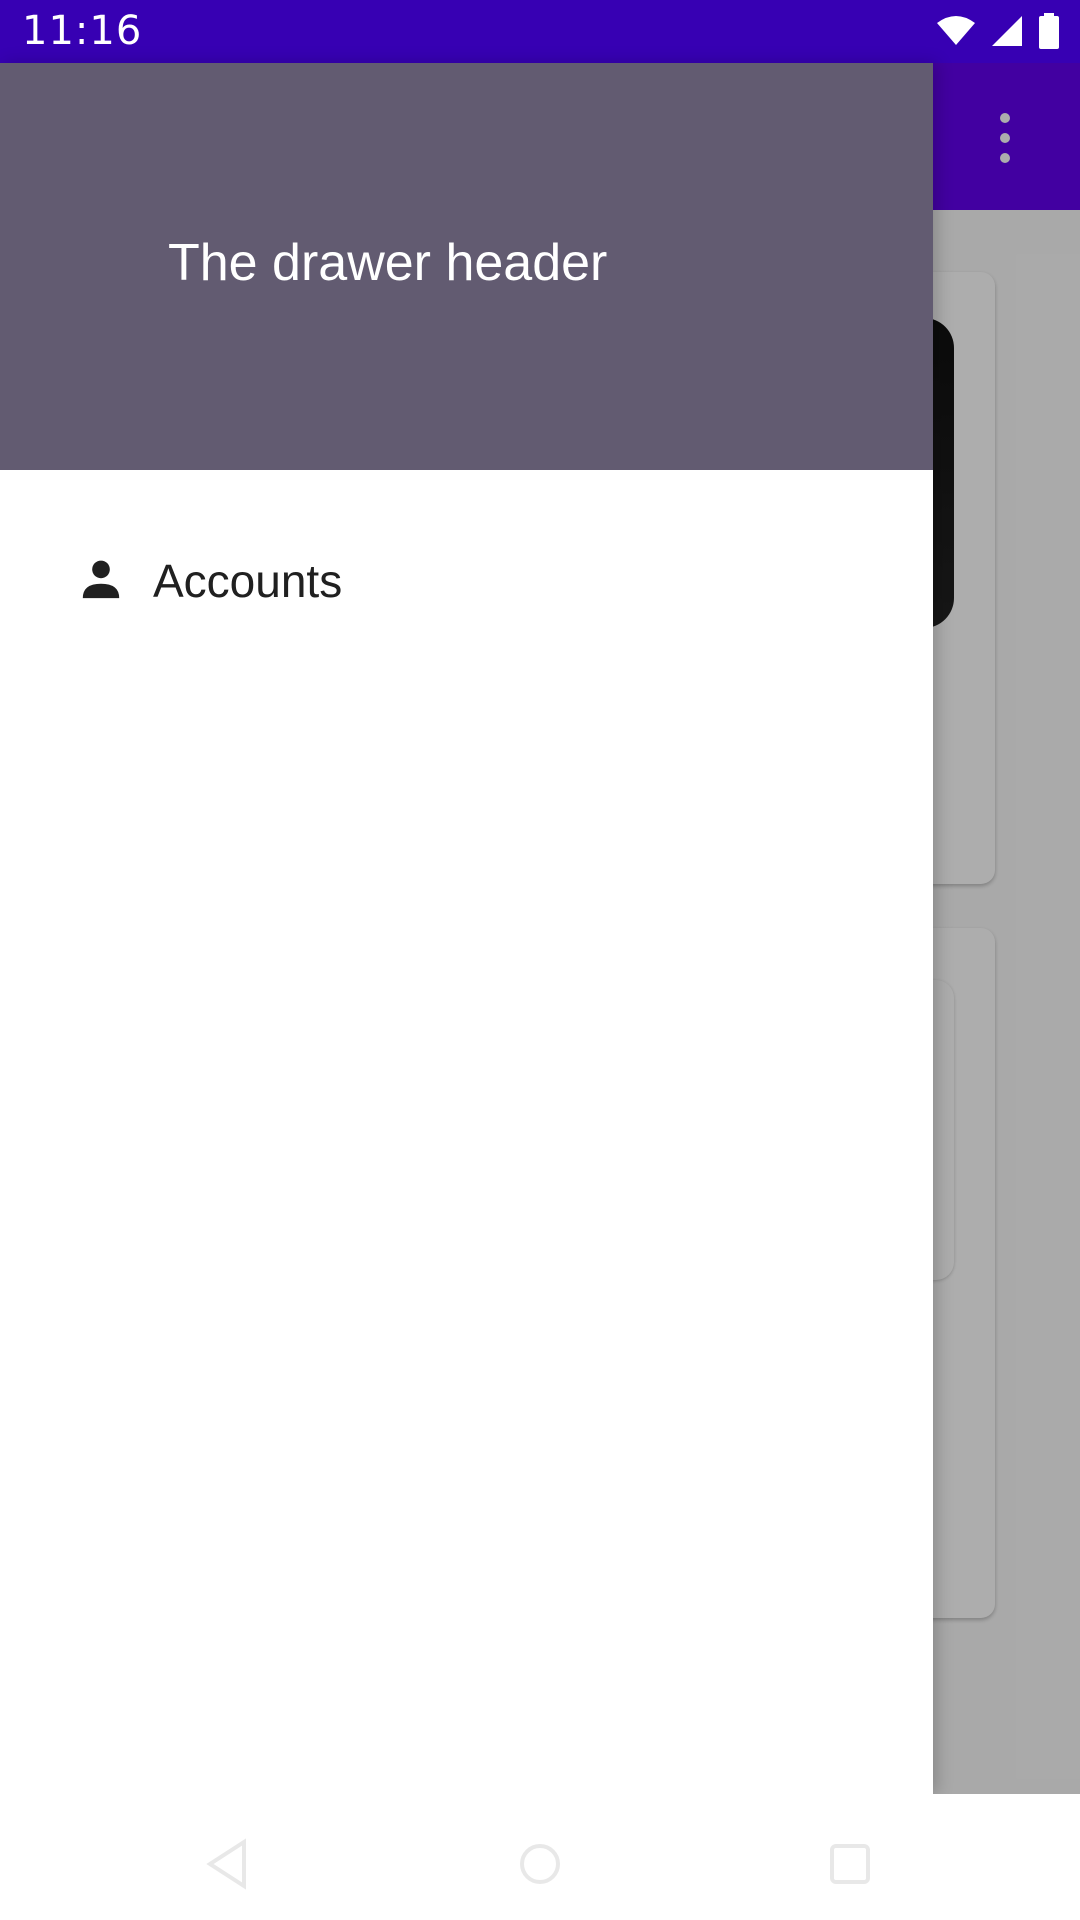 The image size is (1080, 1920). What do you see at coordinates (82, 31) in the screenshot?
I see `status-time: 11:16` at bounding box center [82, 31].